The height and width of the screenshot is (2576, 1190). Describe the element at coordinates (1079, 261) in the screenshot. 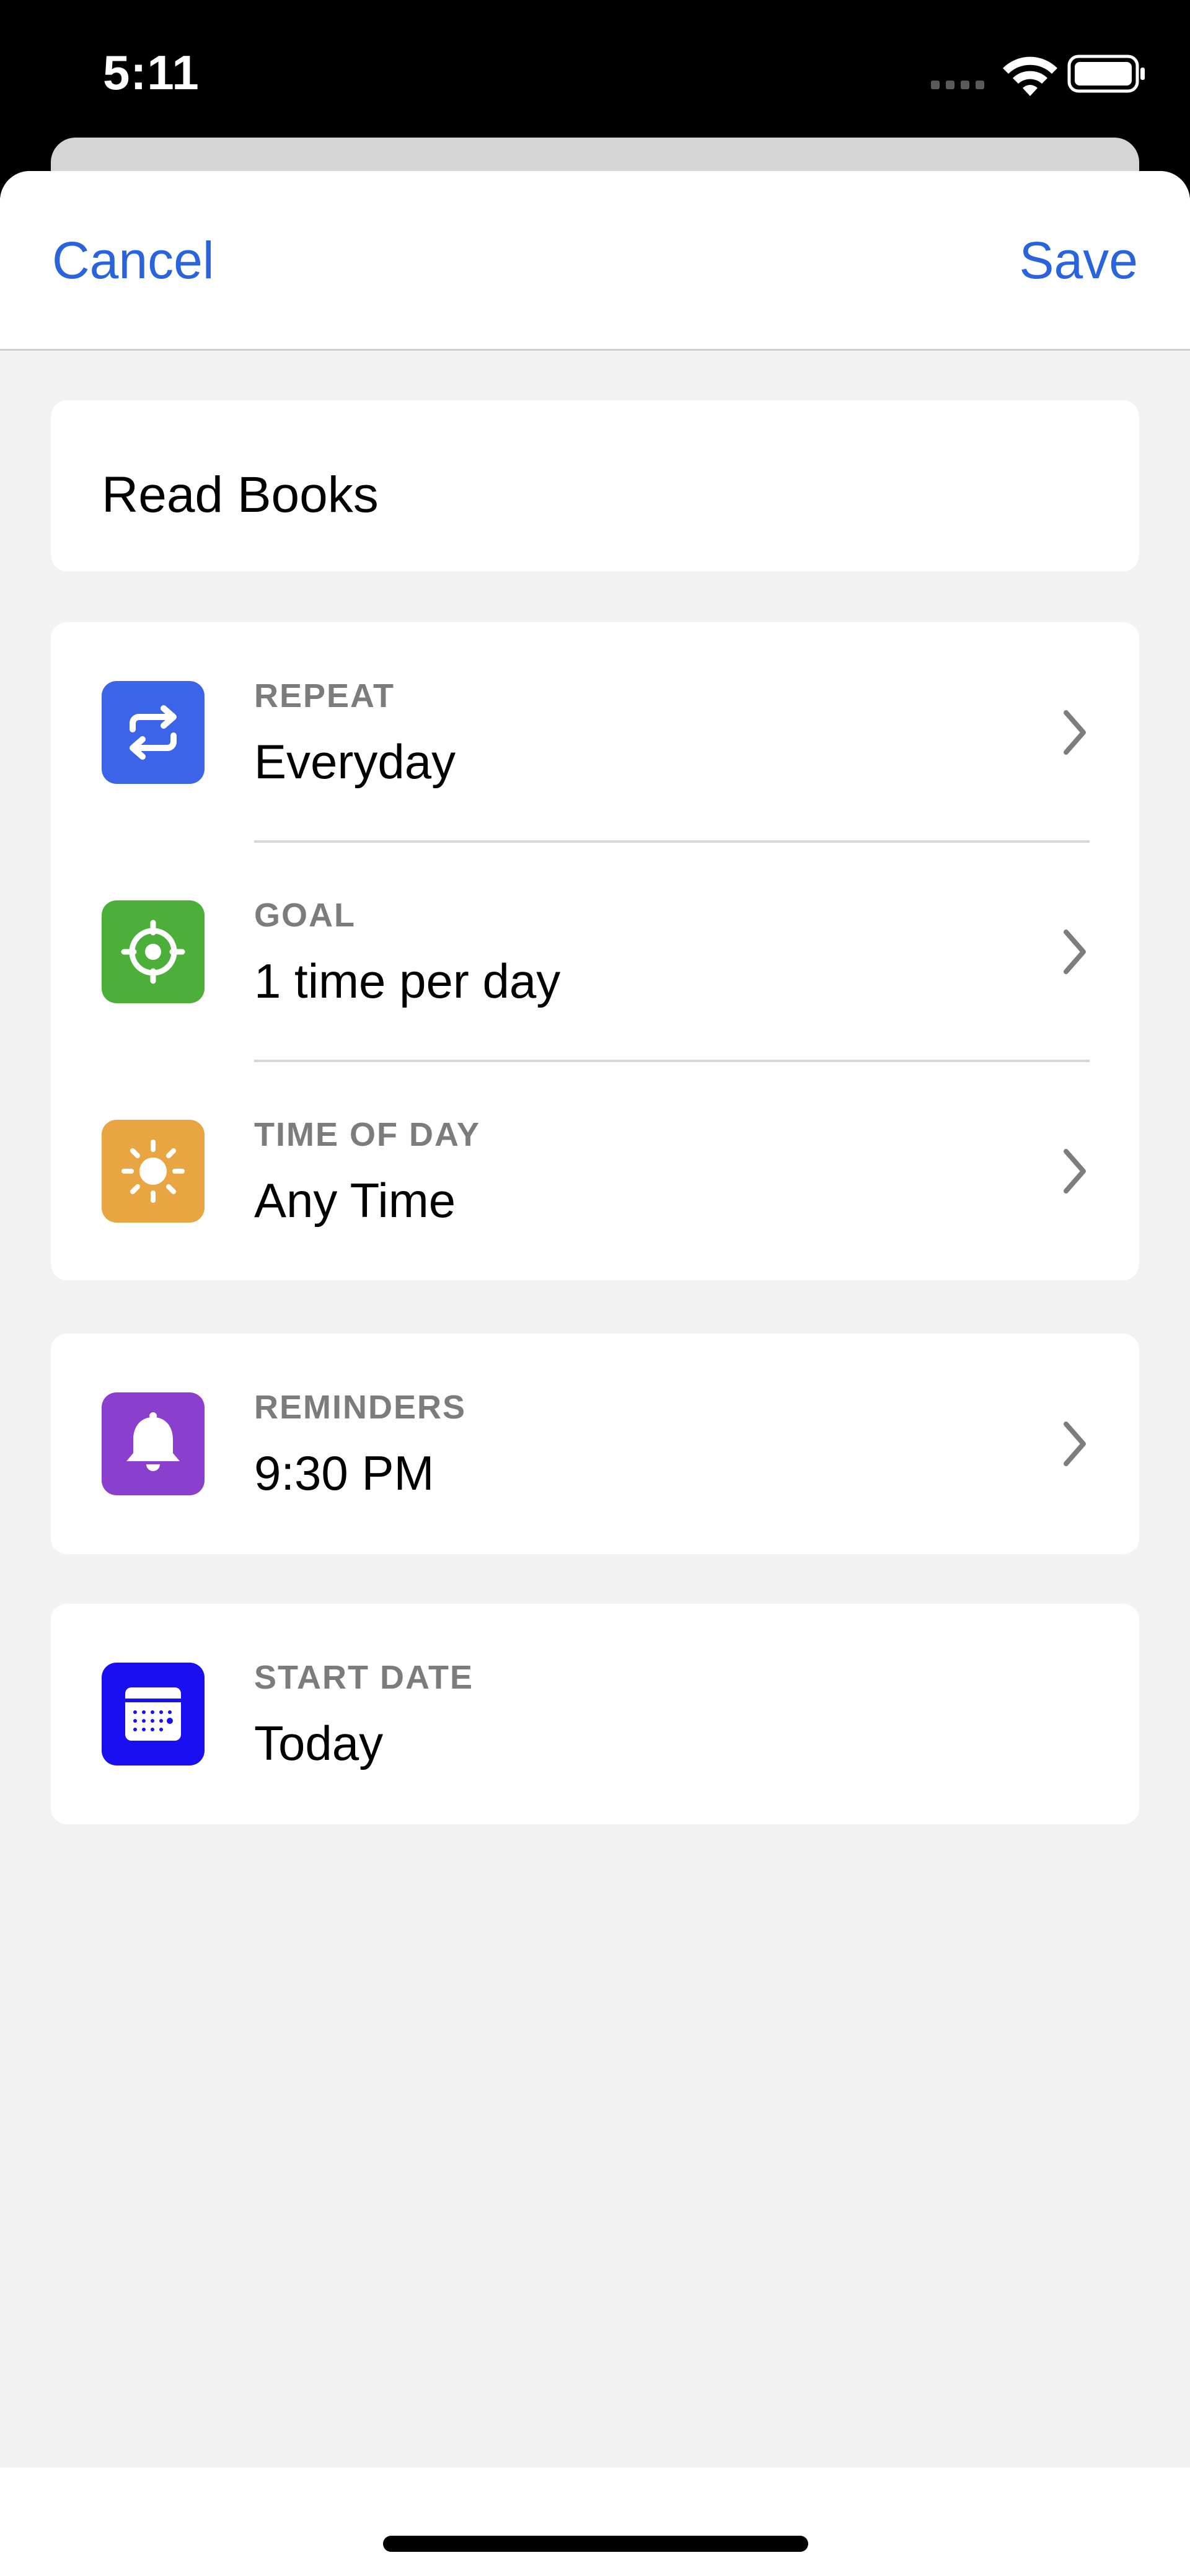

I see `save-button: Save` at that location.